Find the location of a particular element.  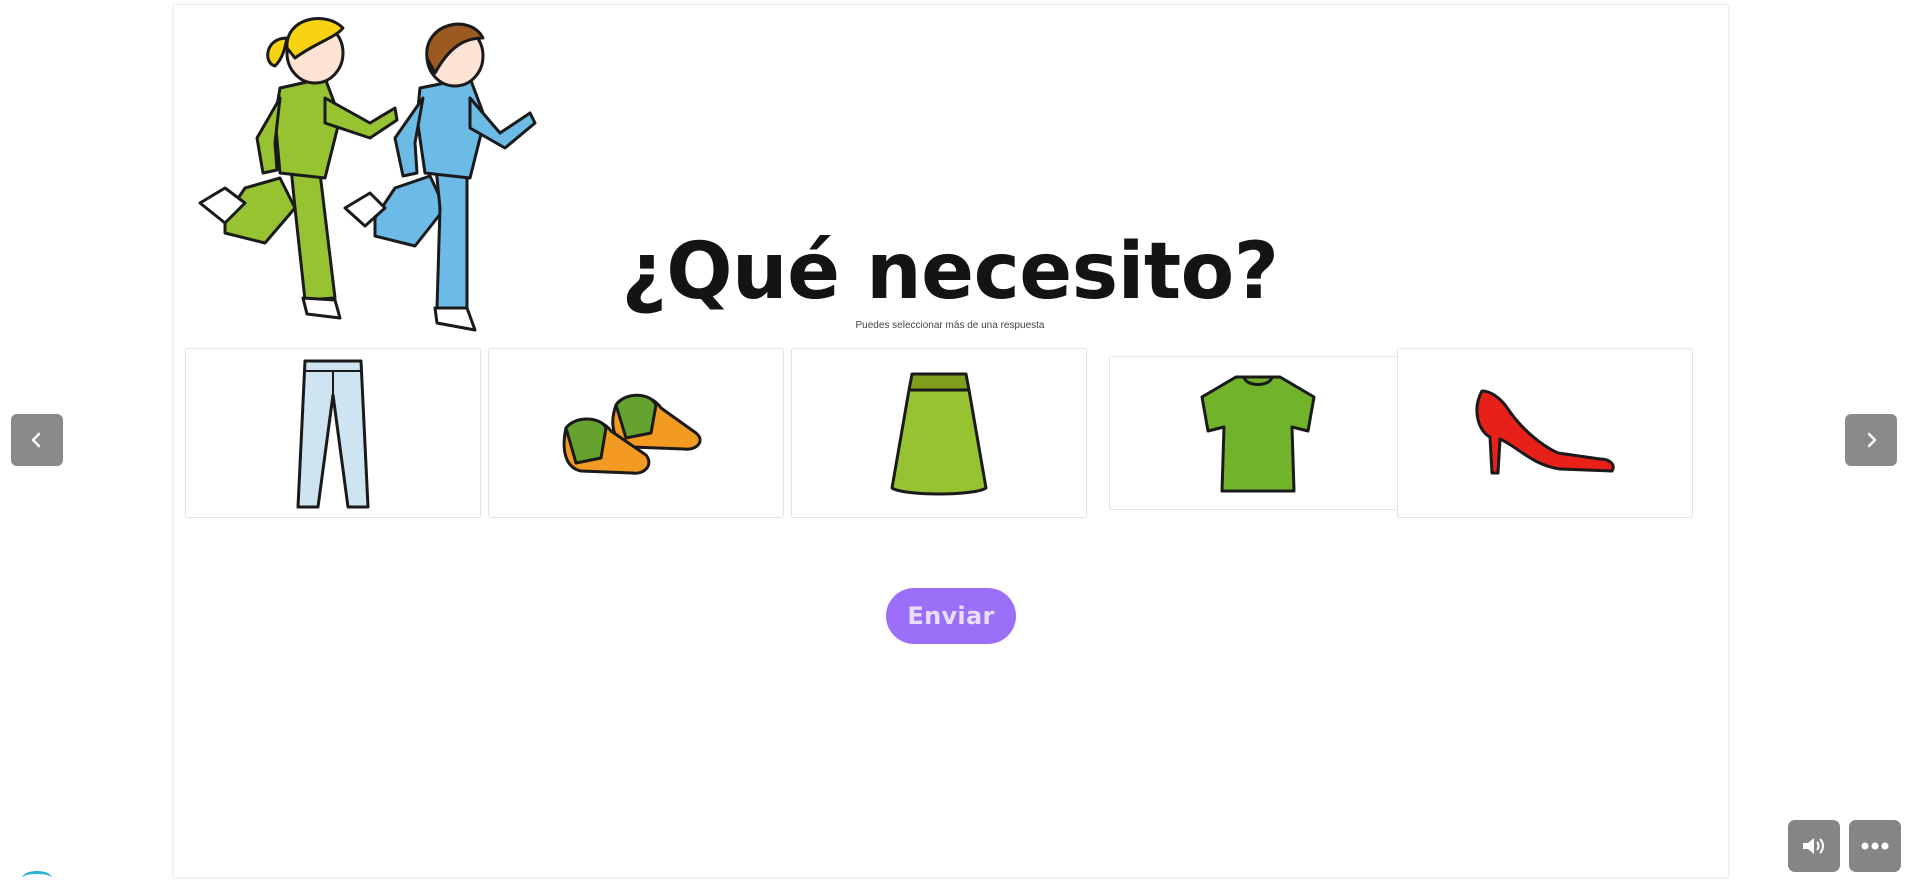

red-high-heel-icon is located at coordinates (1545, 432).